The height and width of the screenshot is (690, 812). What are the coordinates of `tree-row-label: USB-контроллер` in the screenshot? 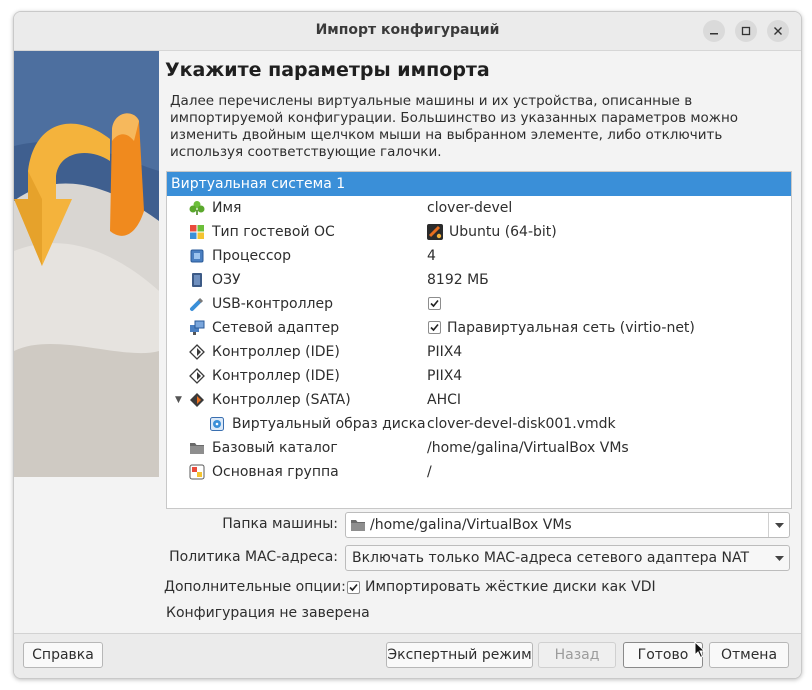 It's located at (272, 304).